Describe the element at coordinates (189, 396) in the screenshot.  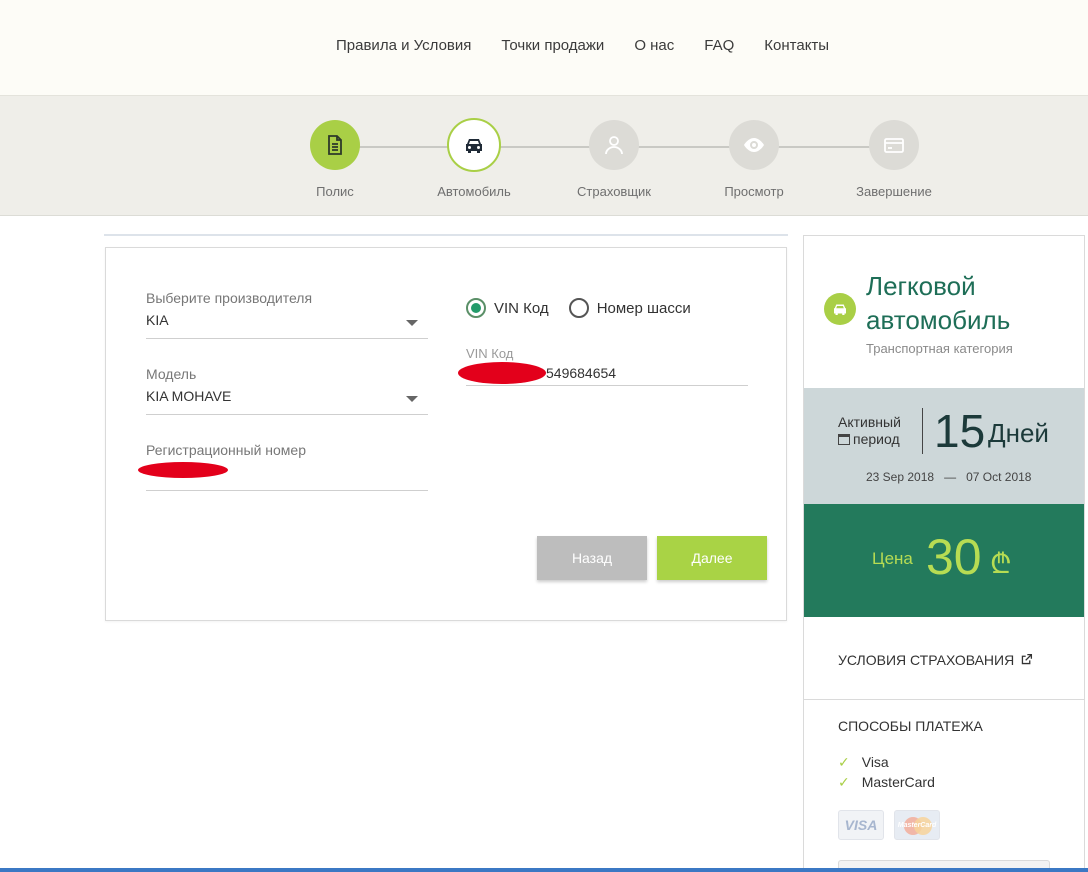
I see `model-value: KIA MOHAVE` at that location.